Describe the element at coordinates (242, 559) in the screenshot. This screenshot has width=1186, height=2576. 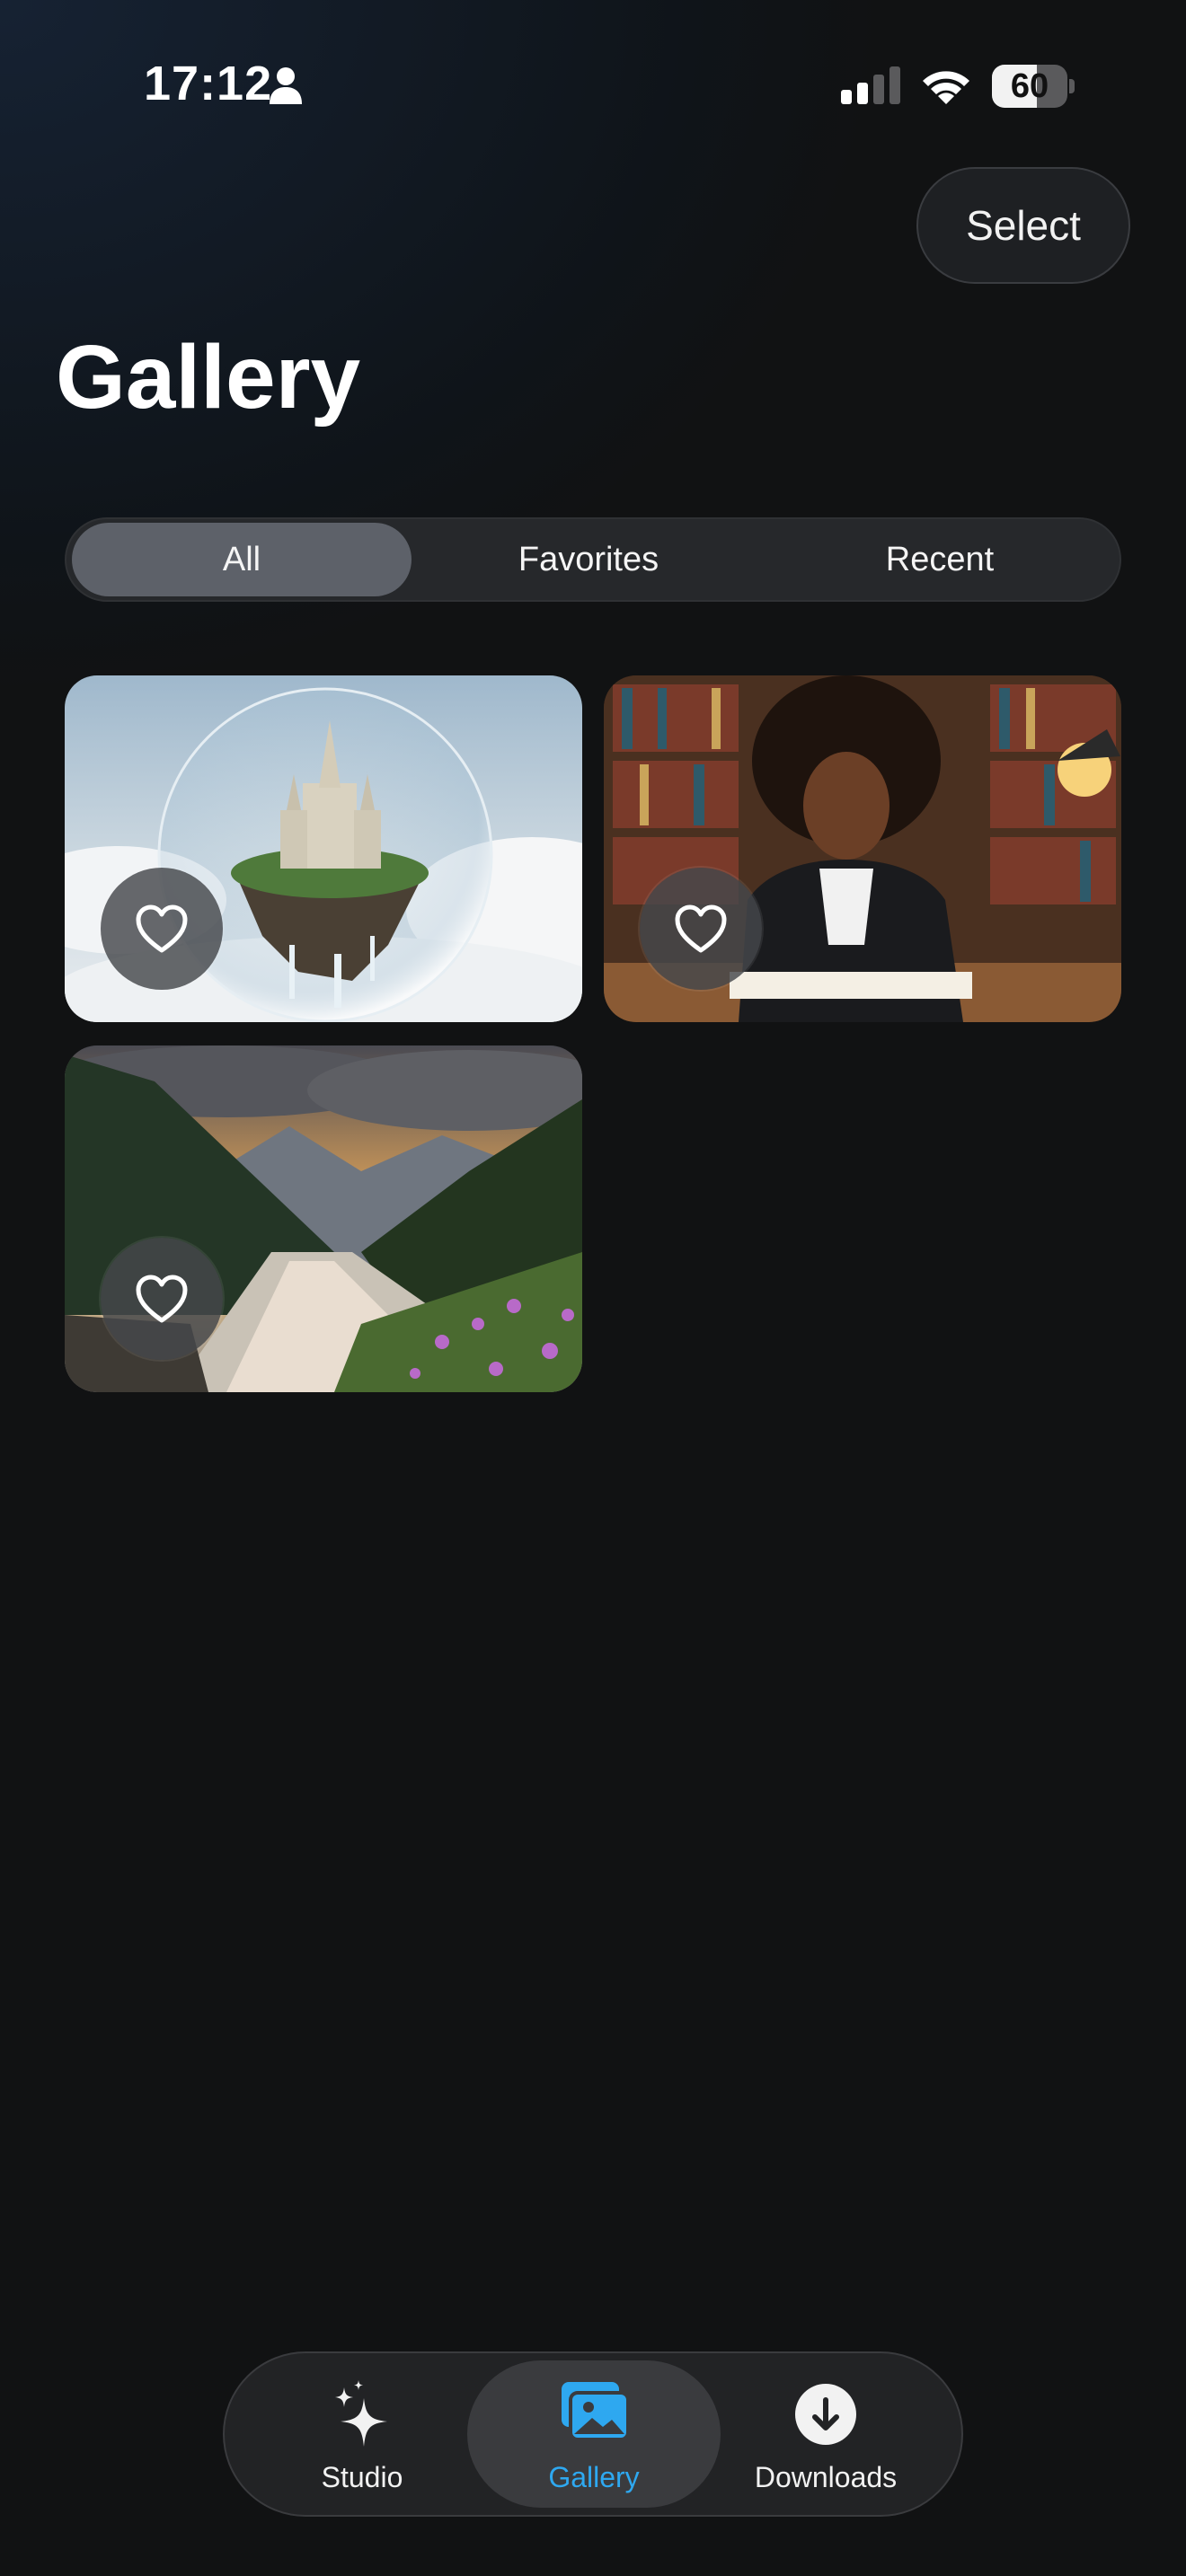
I see `tab-all: All` at that location.